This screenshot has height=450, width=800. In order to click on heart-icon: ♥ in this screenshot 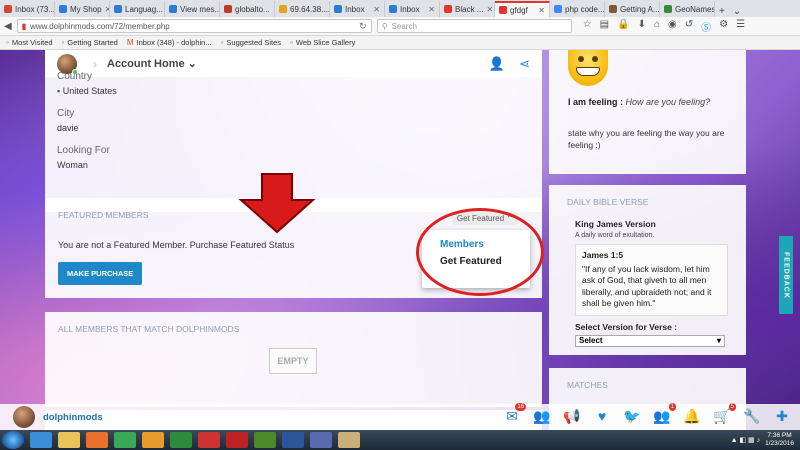, I will do `click(602, 416)`.